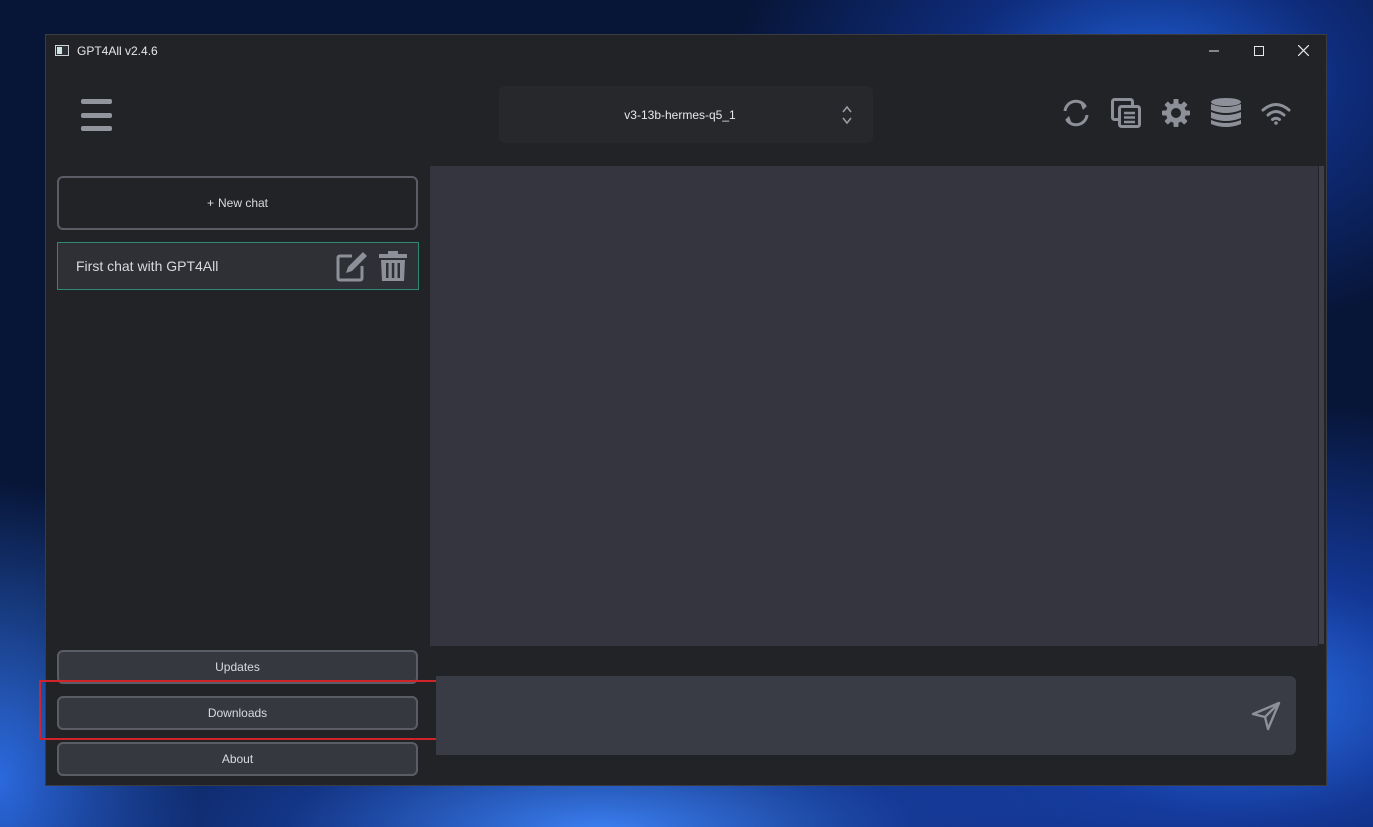 This screenshot has height=827, width=1373. What do you see at coordinates (393, 266) in the screenshot?
I see `trash-icon` at bounding box center [393, 266].